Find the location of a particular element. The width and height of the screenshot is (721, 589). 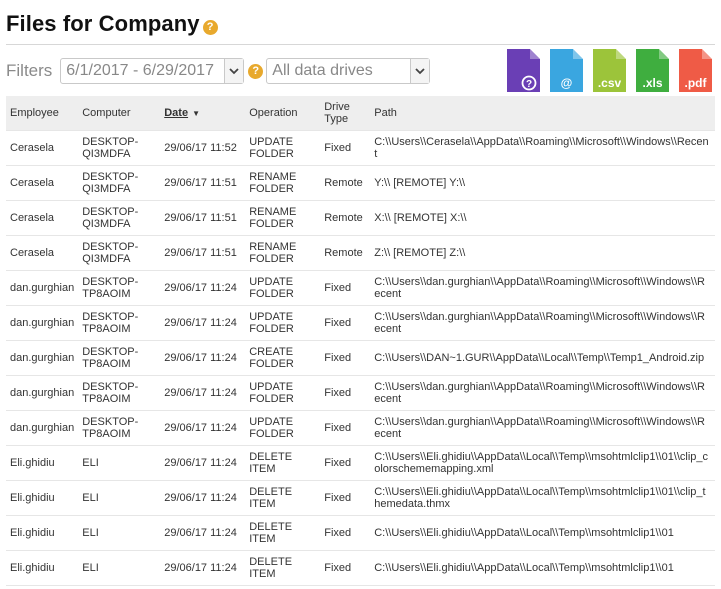

path-cell: Y:\\ [REMOTE] Y:\\ is located at coordinates (542, 182).